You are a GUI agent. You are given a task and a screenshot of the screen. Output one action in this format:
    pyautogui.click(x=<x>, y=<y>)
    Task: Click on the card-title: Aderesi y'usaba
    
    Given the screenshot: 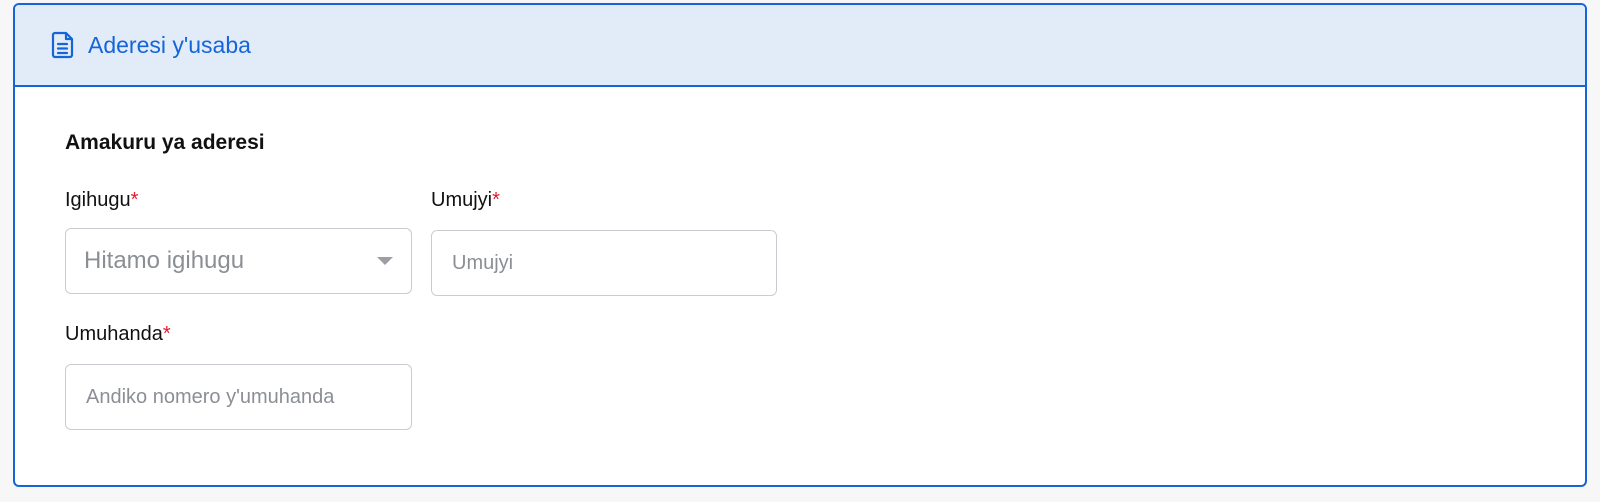 What is the action you would take?
    pyautogui.click(x=169, y=44)
    